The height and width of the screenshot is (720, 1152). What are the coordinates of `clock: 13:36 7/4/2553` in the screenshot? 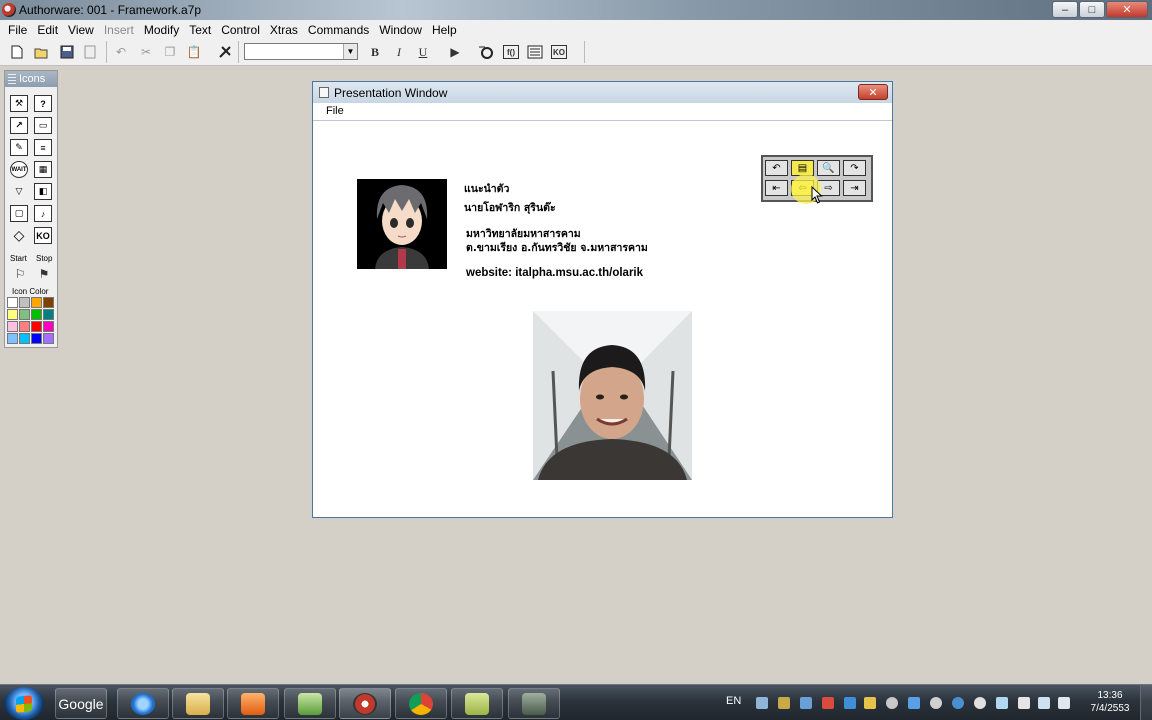 It's located at (1110, 702).